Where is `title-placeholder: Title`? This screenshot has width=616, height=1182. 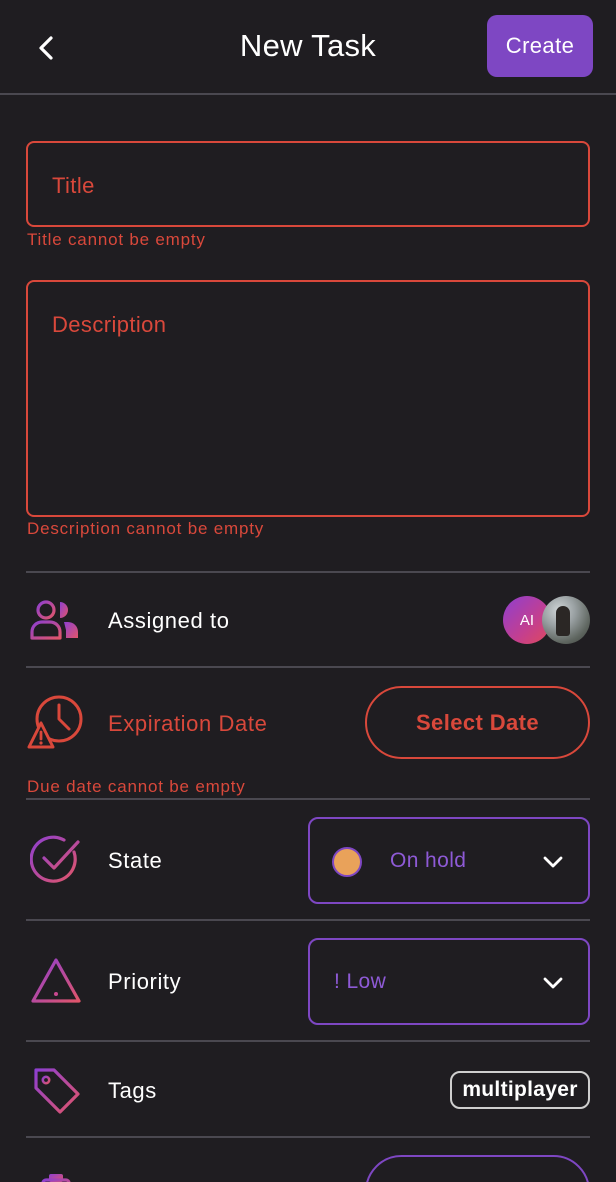
title-placeholder: Title is located at coordinates (73, 185).